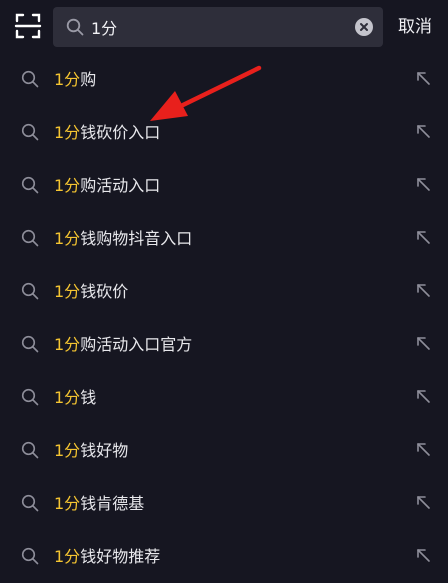 The height and width of the screenshot is (583, 448). I want to click on suggestion-rest: 购活动入口官方, so click(136, 344).